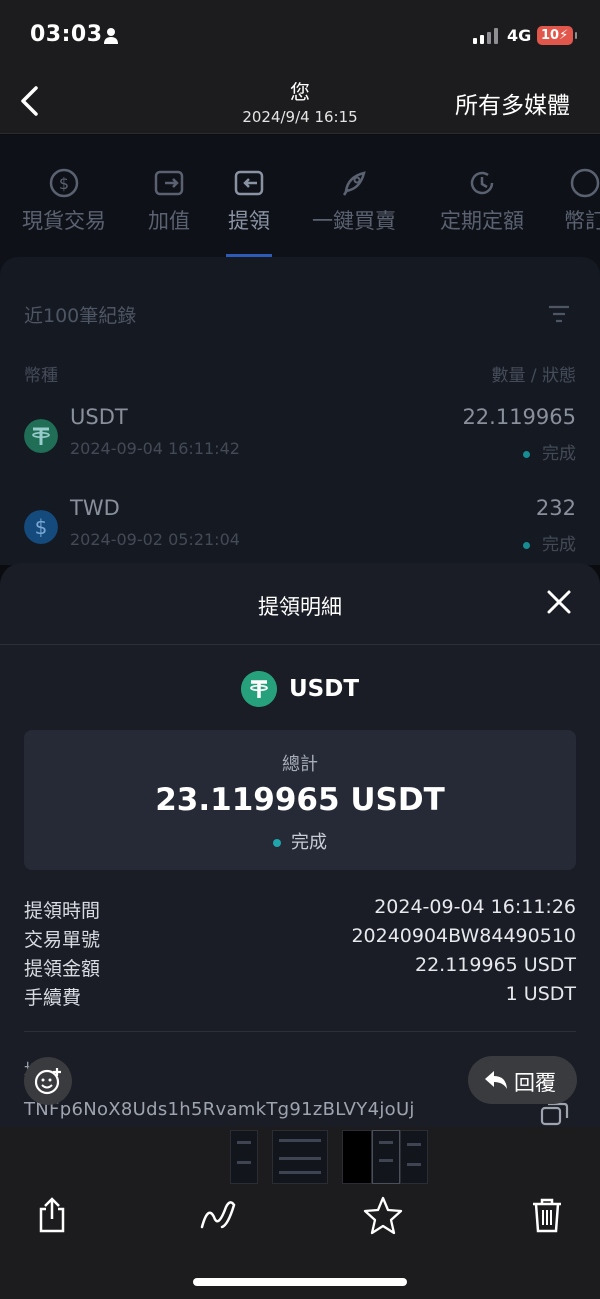  I want to click on thumbnail-current, so click(386, 1157).